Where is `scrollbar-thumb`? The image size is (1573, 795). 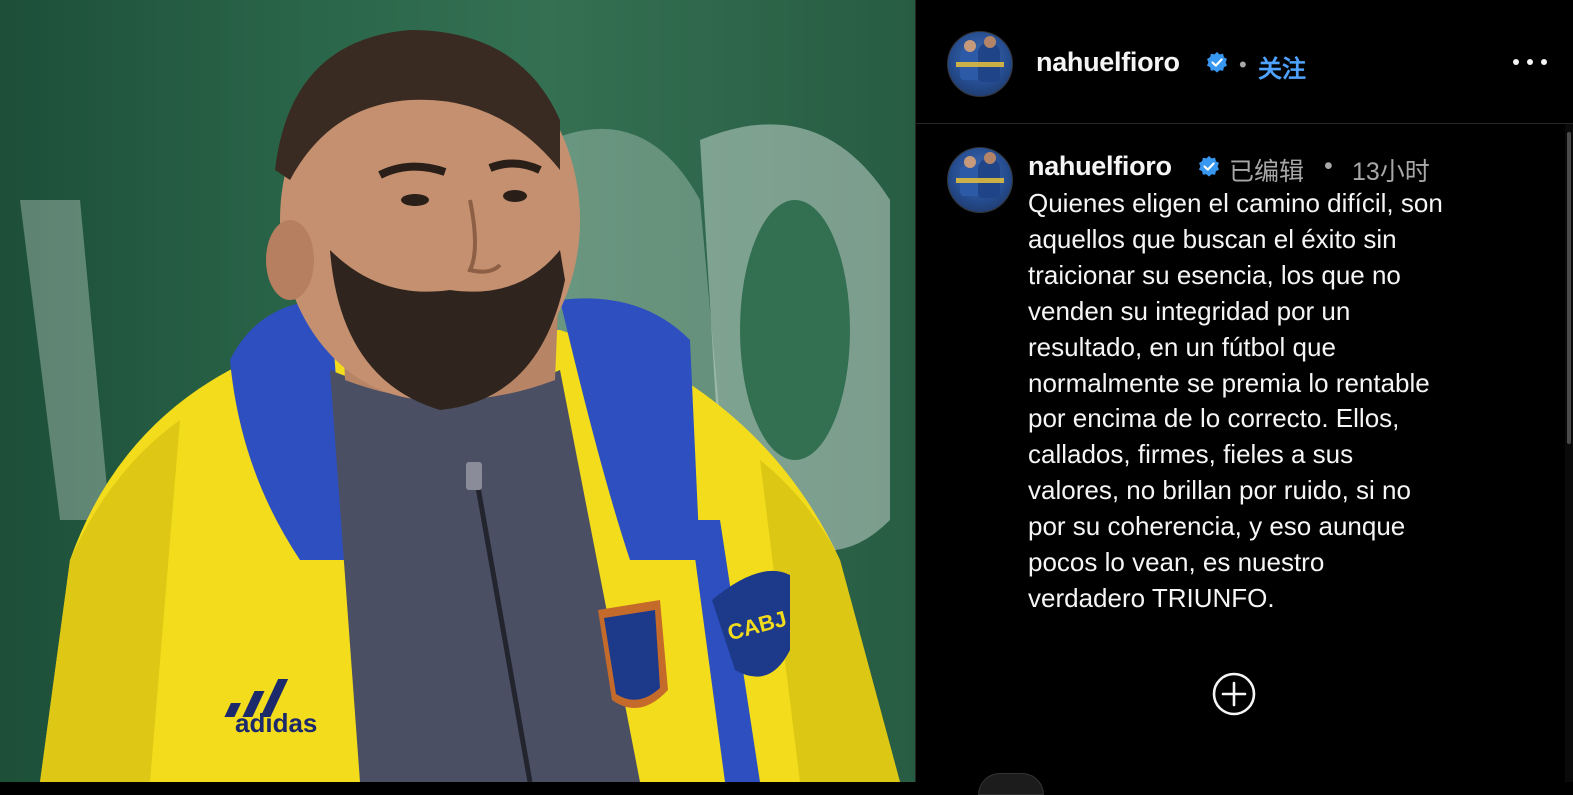
scrollbar-thumb is located at coordinates (1569, 288).